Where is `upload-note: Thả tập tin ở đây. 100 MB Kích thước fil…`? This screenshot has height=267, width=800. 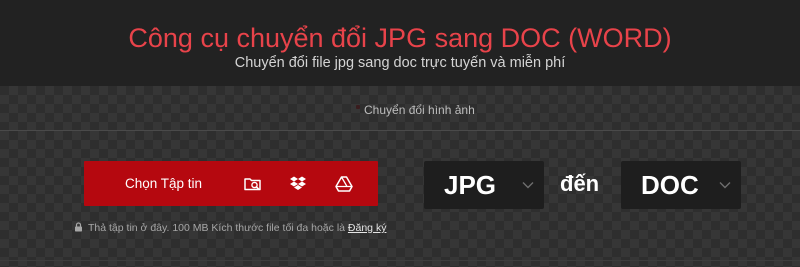
upload-note: Thả tập tin ở đây. 100 MB Kích thước fil… is located at coordinates (230, 228).